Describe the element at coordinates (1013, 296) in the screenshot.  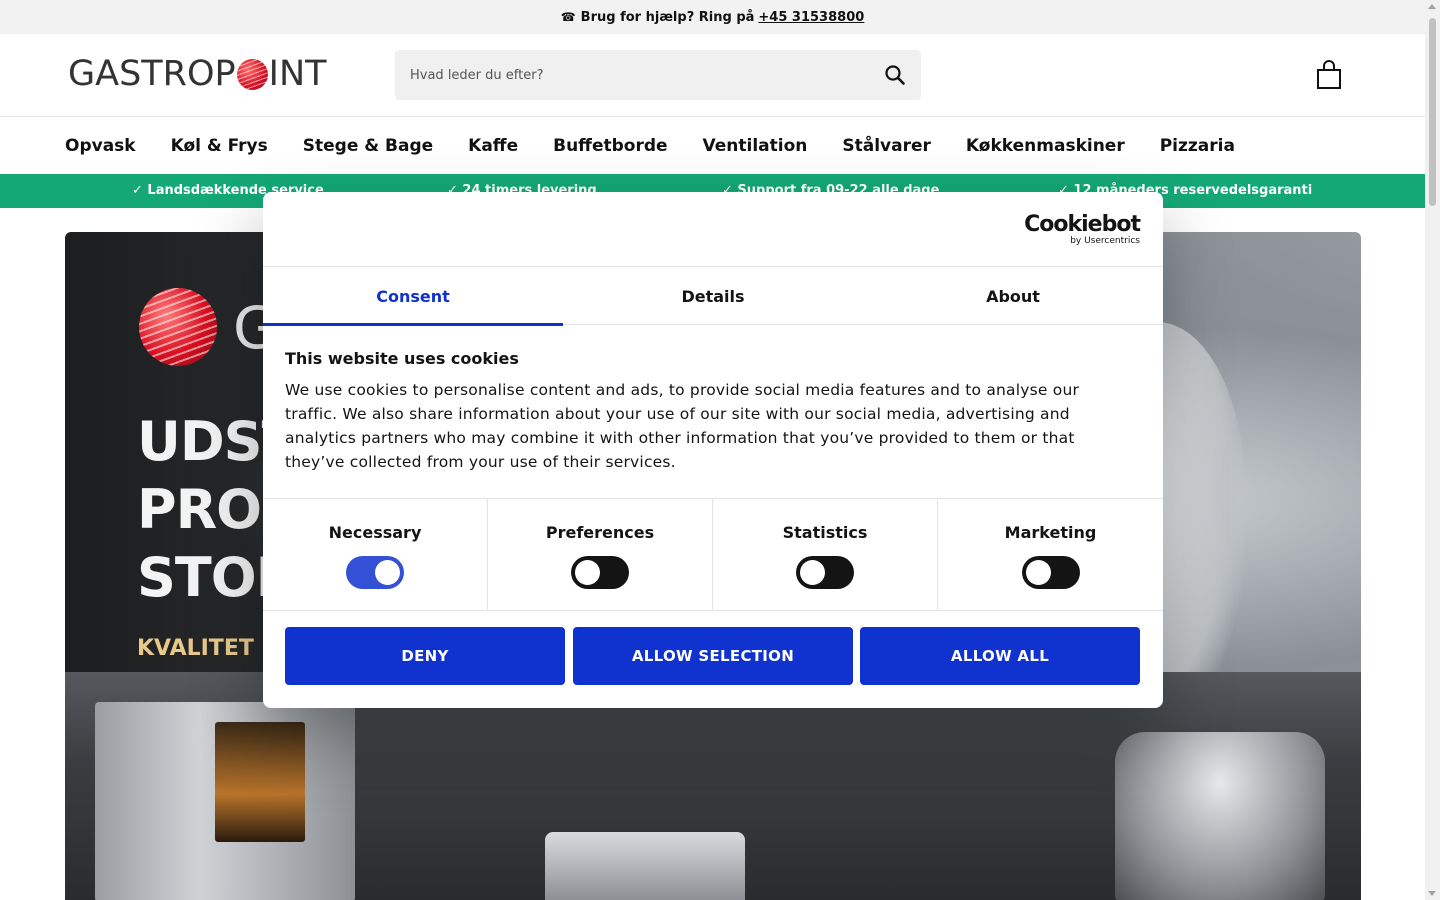
I see `tab-about: About` at that location.